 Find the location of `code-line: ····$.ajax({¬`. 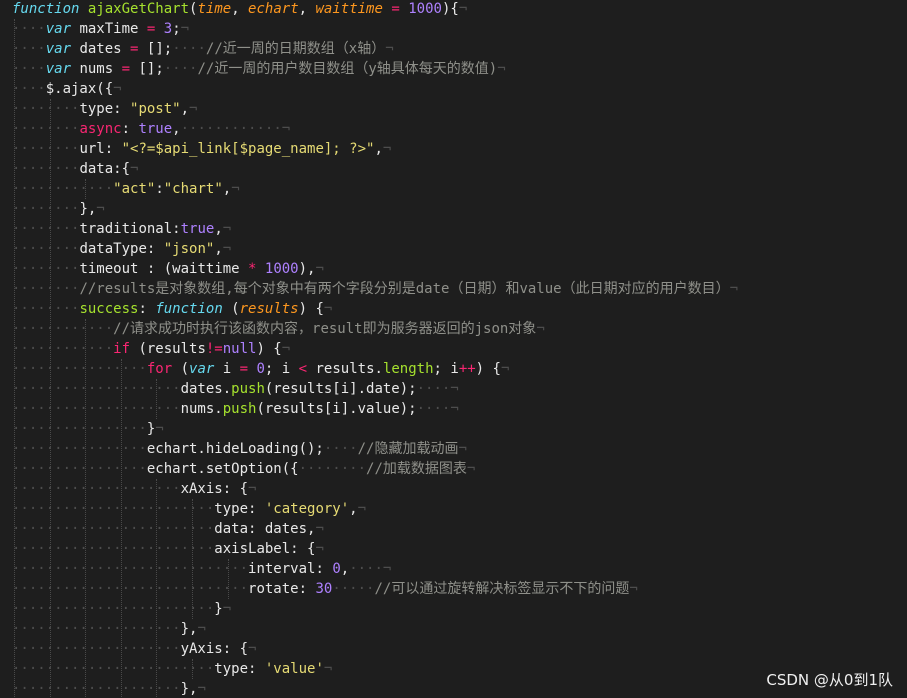

code-line: ····$.ajax({¬ is located at coordinates (67, 89).